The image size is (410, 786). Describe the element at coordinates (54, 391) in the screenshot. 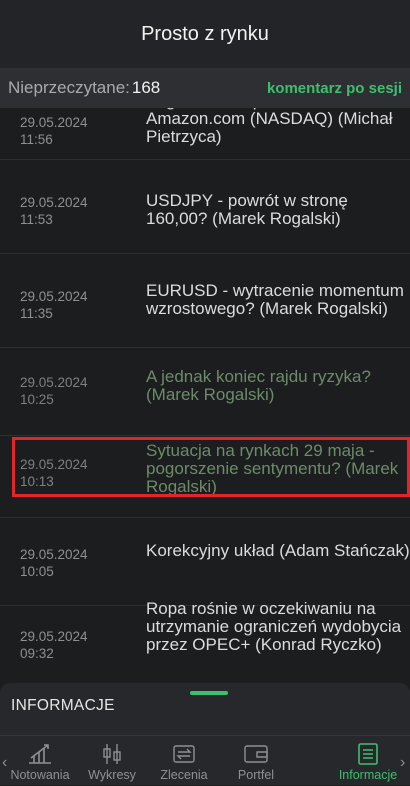

I see `news-date: 29.05.2024 10:25` at that location.